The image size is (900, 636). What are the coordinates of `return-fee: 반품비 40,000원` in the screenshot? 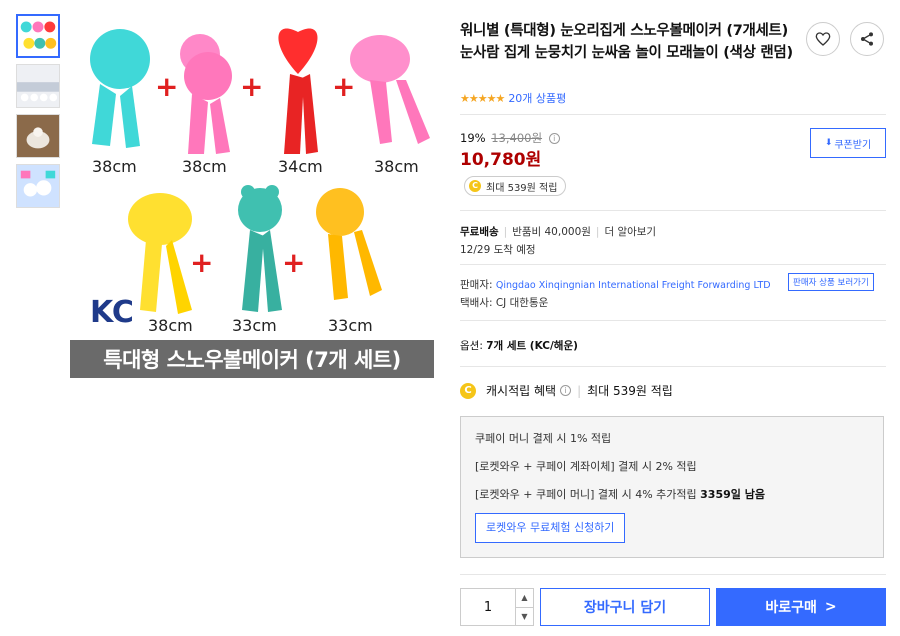 It's located at (551, 232).